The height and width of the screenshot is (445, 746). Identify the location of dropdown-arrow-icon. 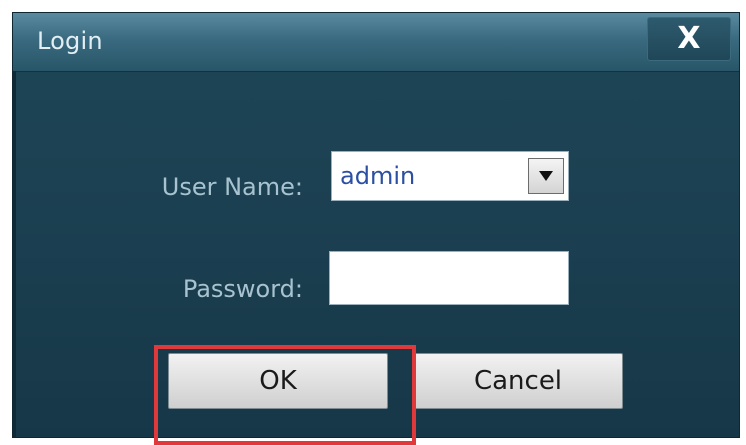
(546, 176).